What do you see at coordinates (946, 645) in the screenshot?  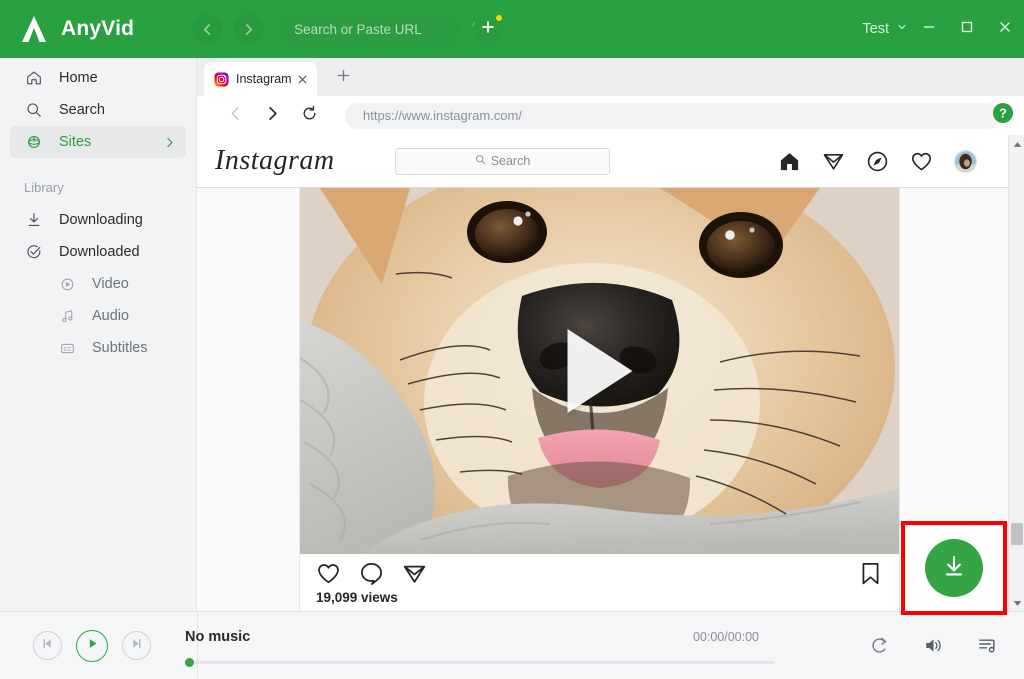 I see `player-right-controls` at bounding box center [946, 645].